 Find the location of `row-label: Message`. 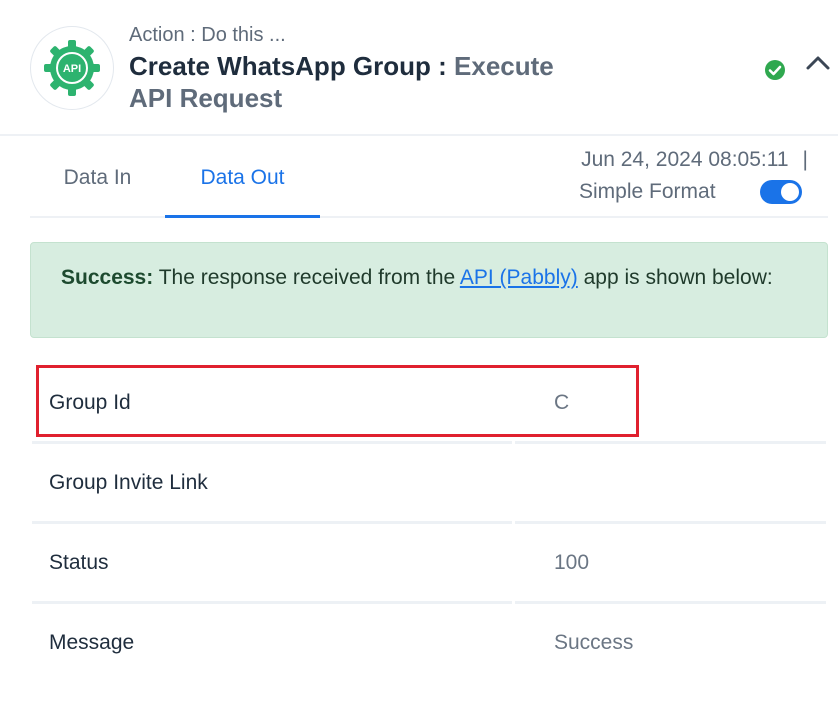

row-label: Message is located at coordinates (92, 642).